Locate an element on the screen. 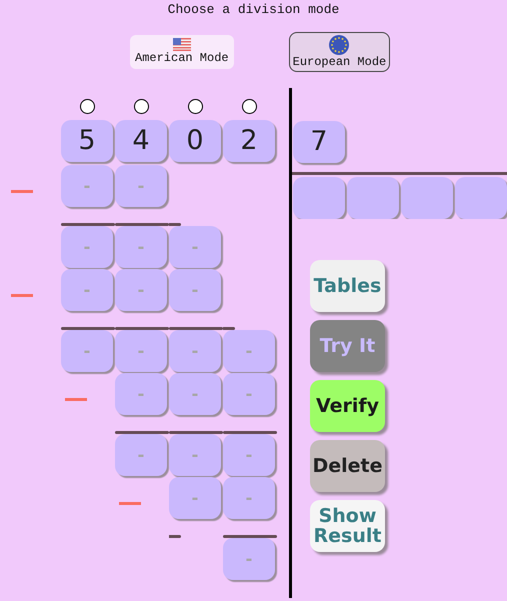  mode-button: European Mode is located at coordinates (339, 52).